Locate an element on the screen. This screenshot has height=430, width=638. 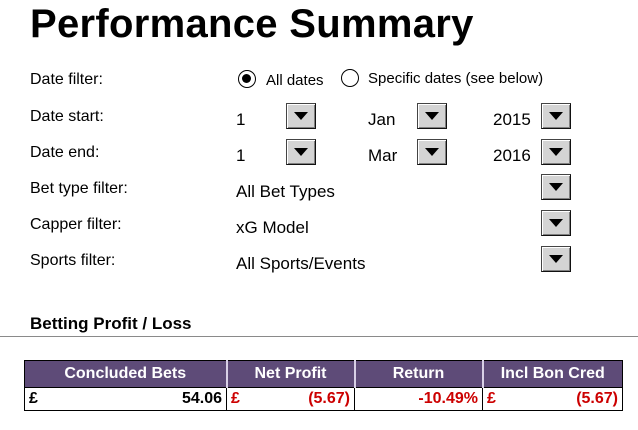
date-start-year: 2015 is located at coordinates (512, 119).